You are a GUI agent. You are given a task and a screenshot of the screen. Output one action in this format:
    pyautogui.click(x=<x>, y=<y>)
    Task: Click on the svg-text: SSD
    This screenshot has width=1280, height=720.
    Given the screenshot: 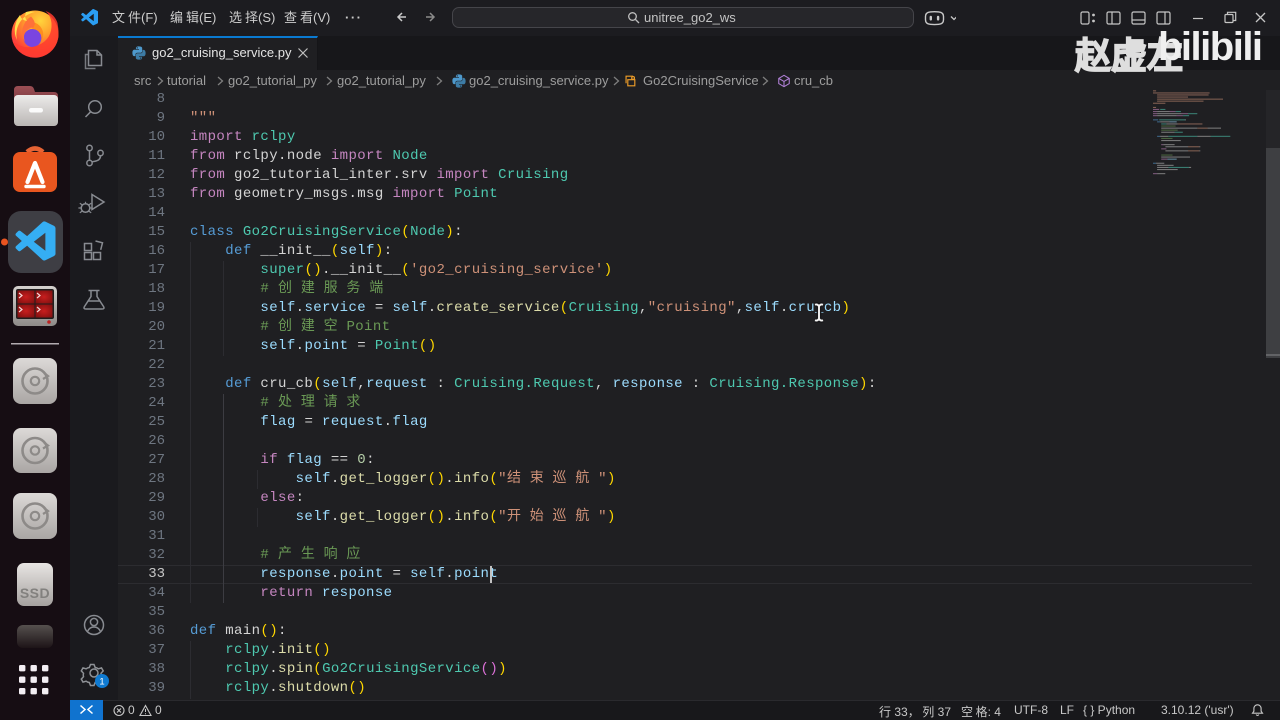 What is the action you would take?
    pyautogui.click(x=35, y=593)
    